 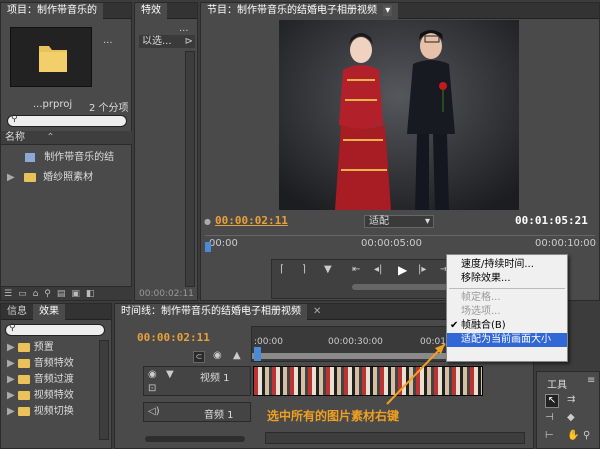 What do you see at coordinates (53, 104) in the screenshot?
I see `project-filename: ...prproj` at bounding box center [53, 104].